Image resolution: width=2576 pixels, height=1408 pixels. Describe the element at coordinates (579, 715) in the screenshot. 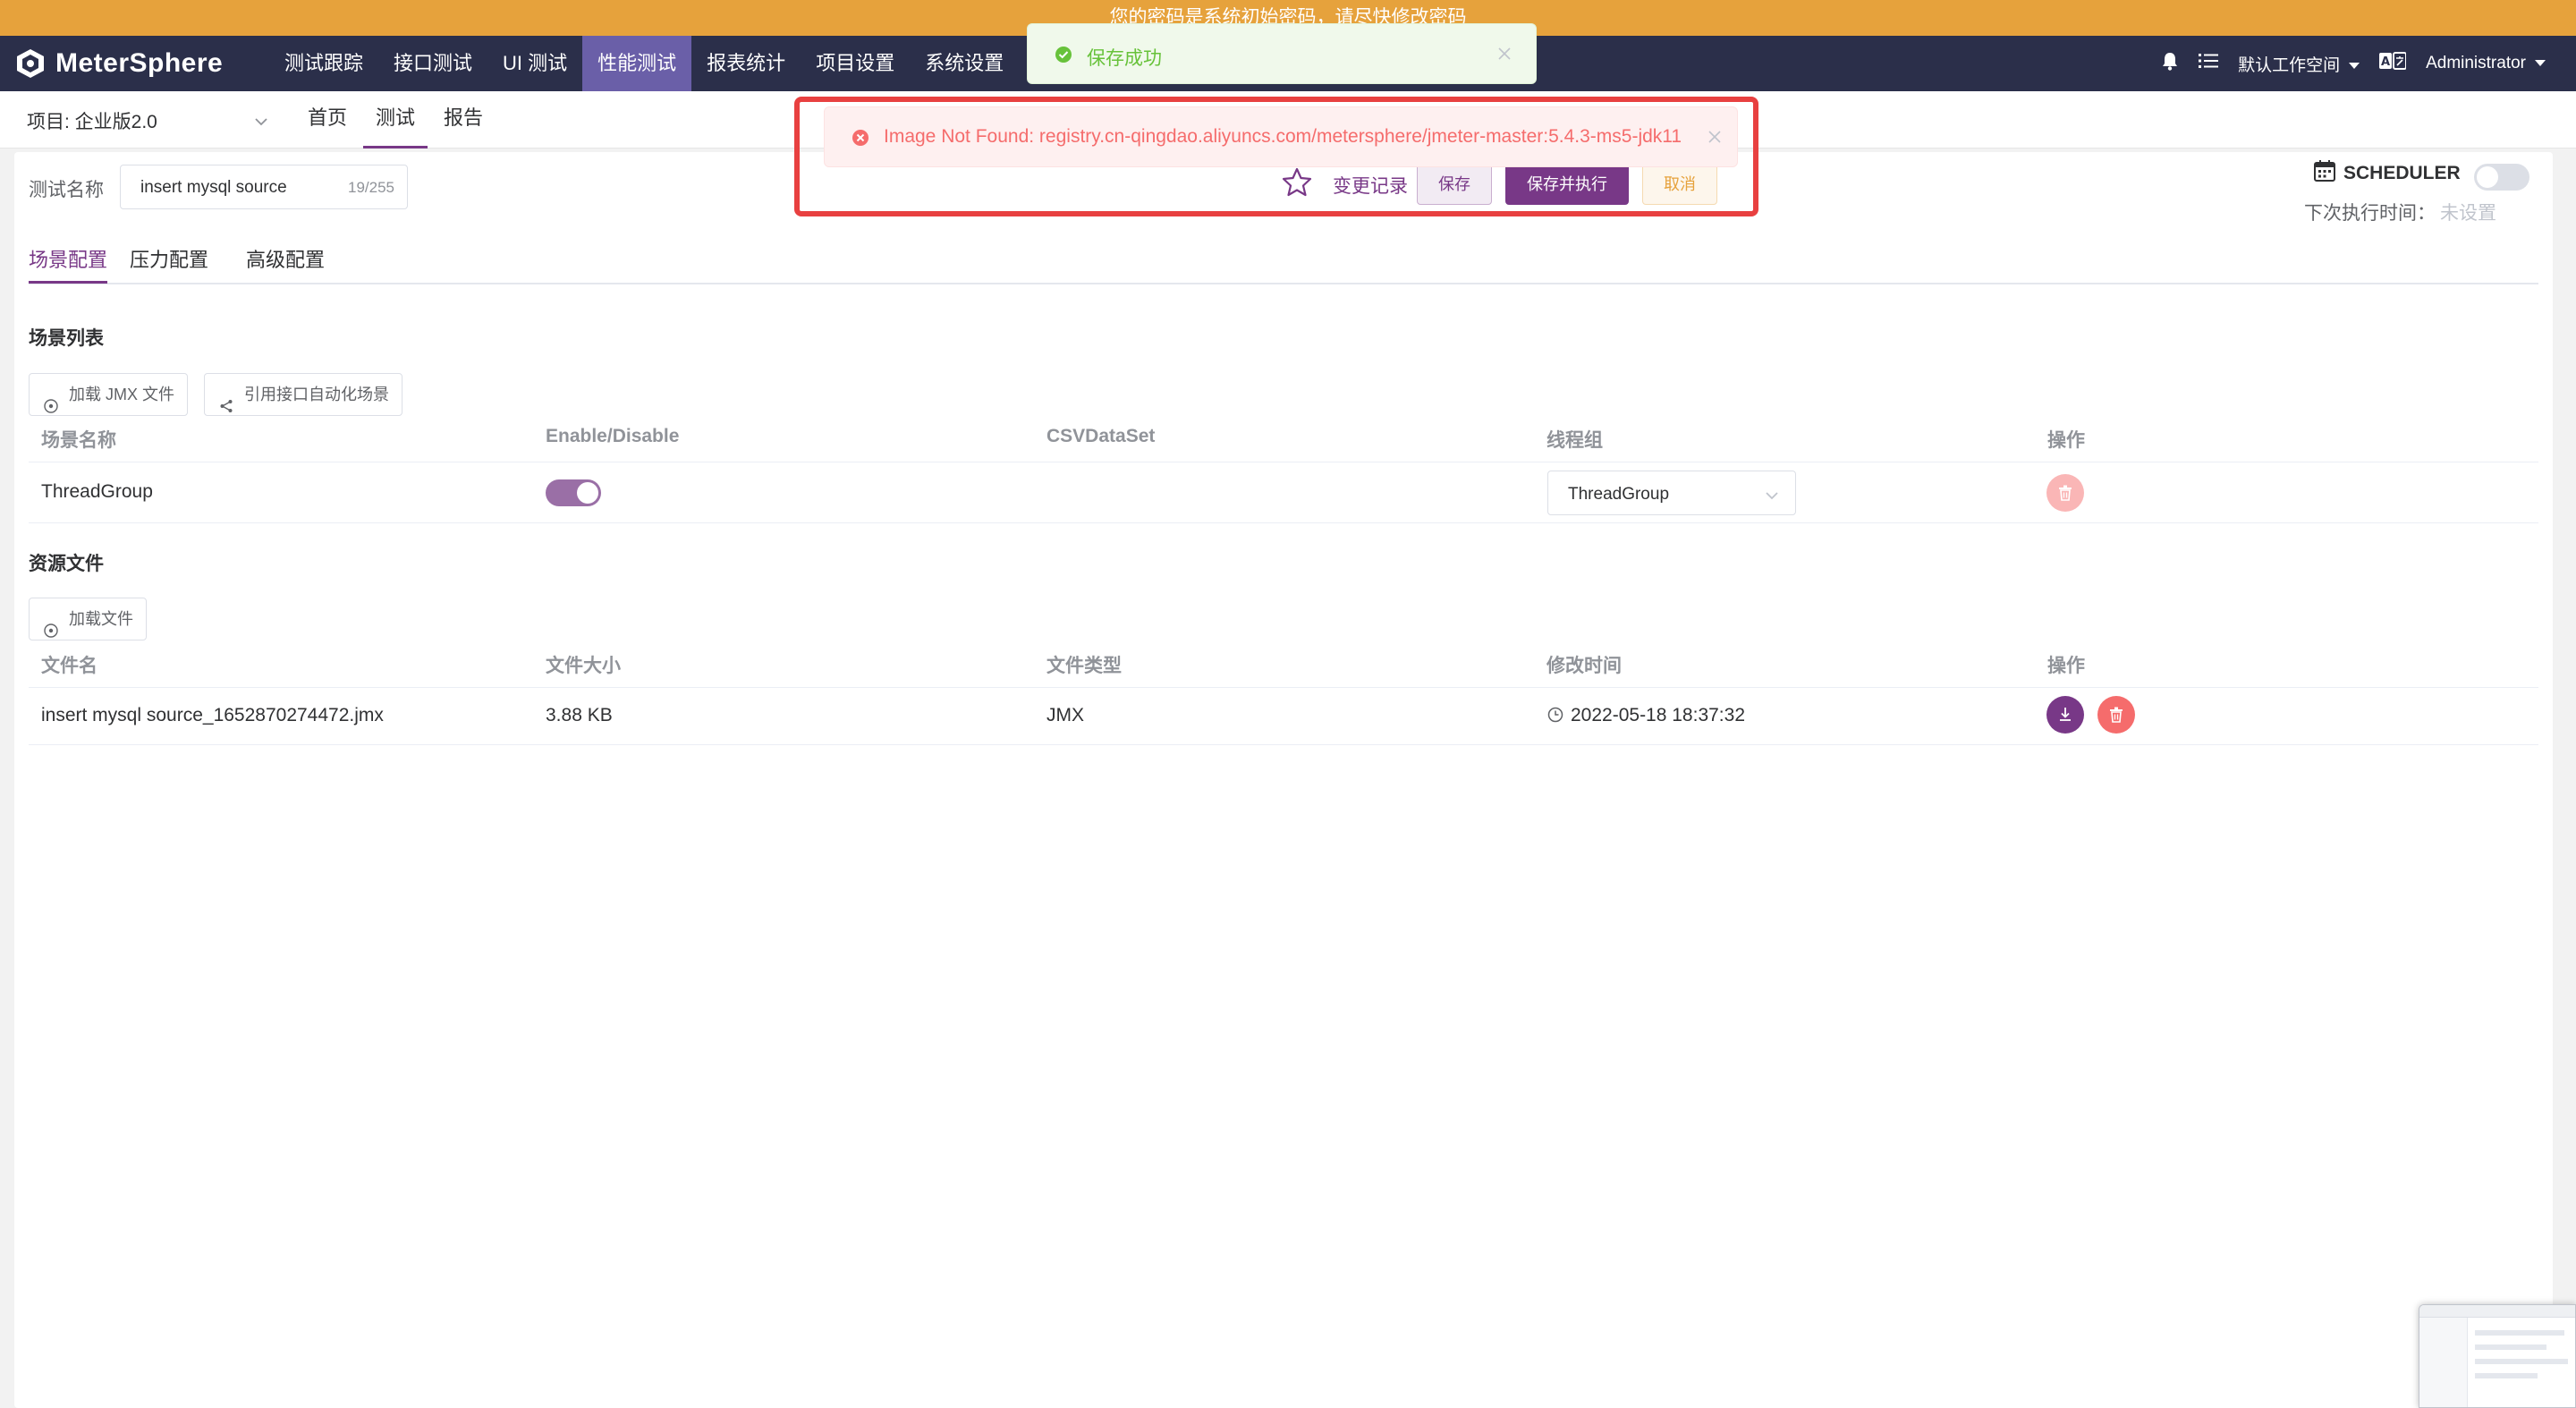

I see `file-size: 3.88 KB` at that location.